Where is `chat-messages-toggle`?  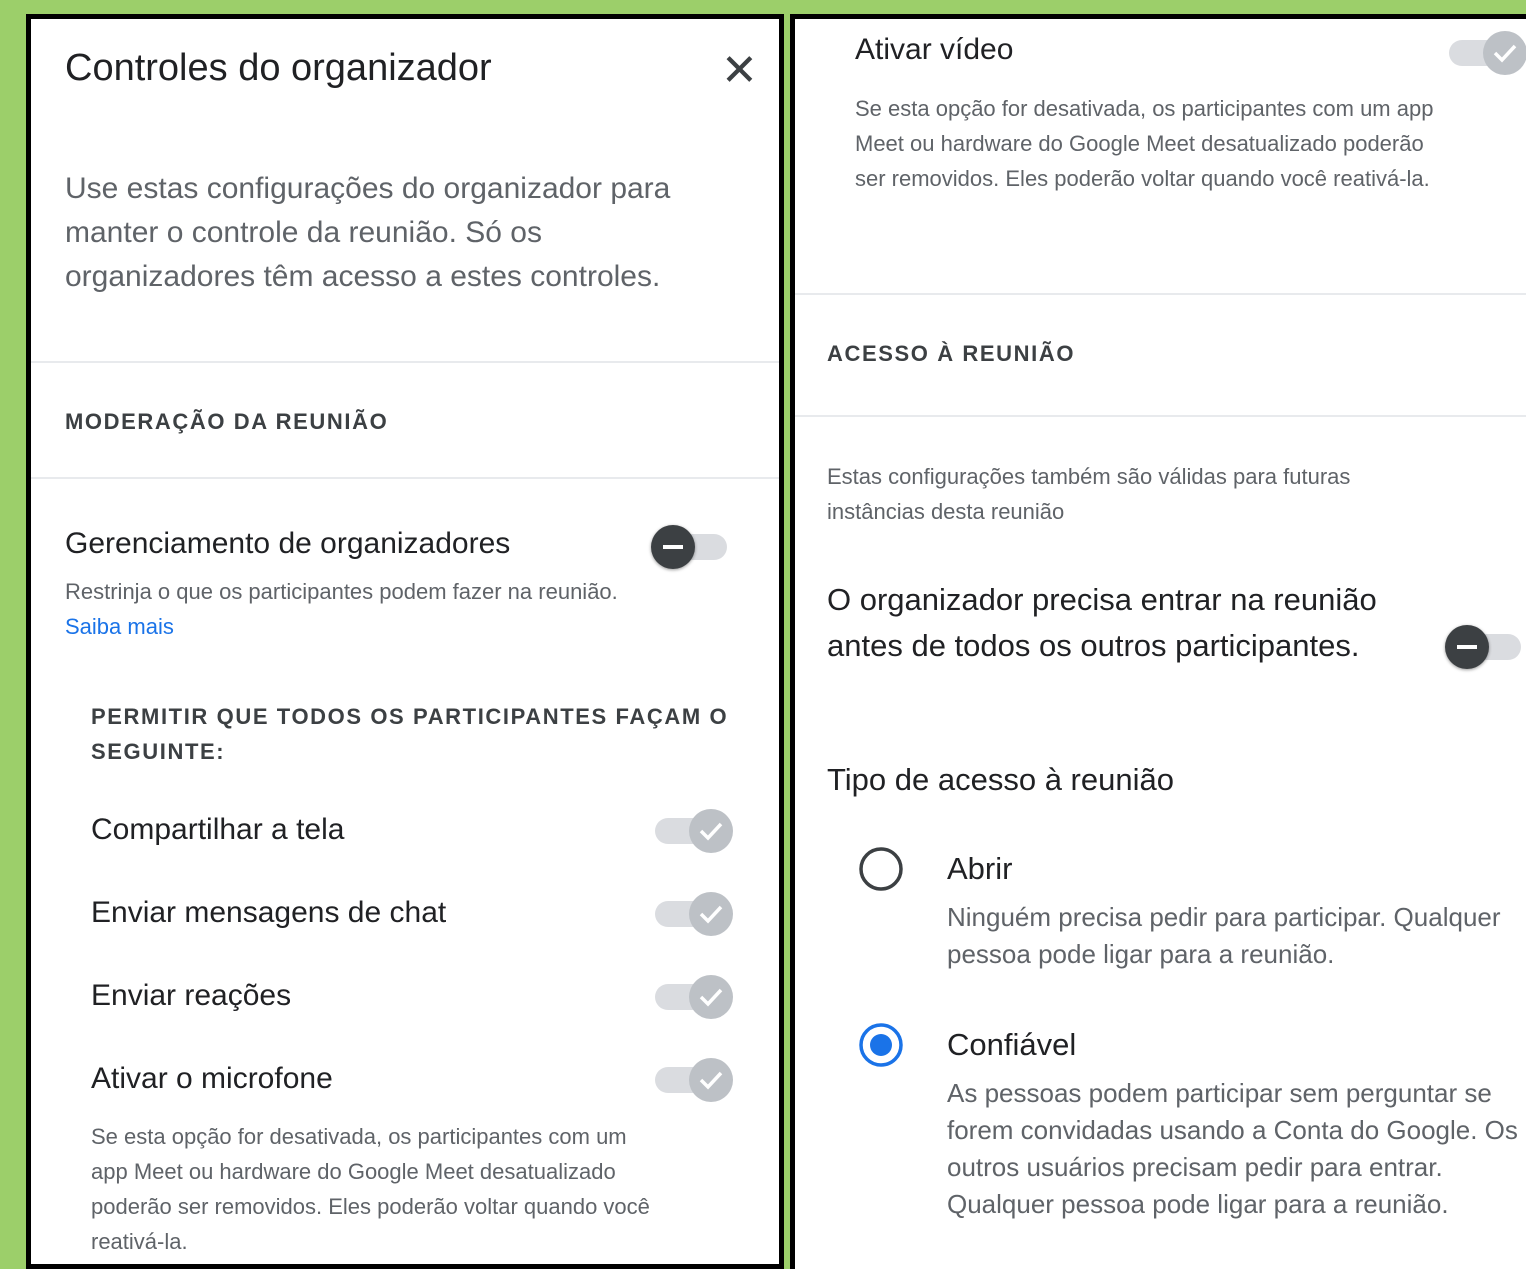 chat-messages-toggle is located at coordinates (692, 914).